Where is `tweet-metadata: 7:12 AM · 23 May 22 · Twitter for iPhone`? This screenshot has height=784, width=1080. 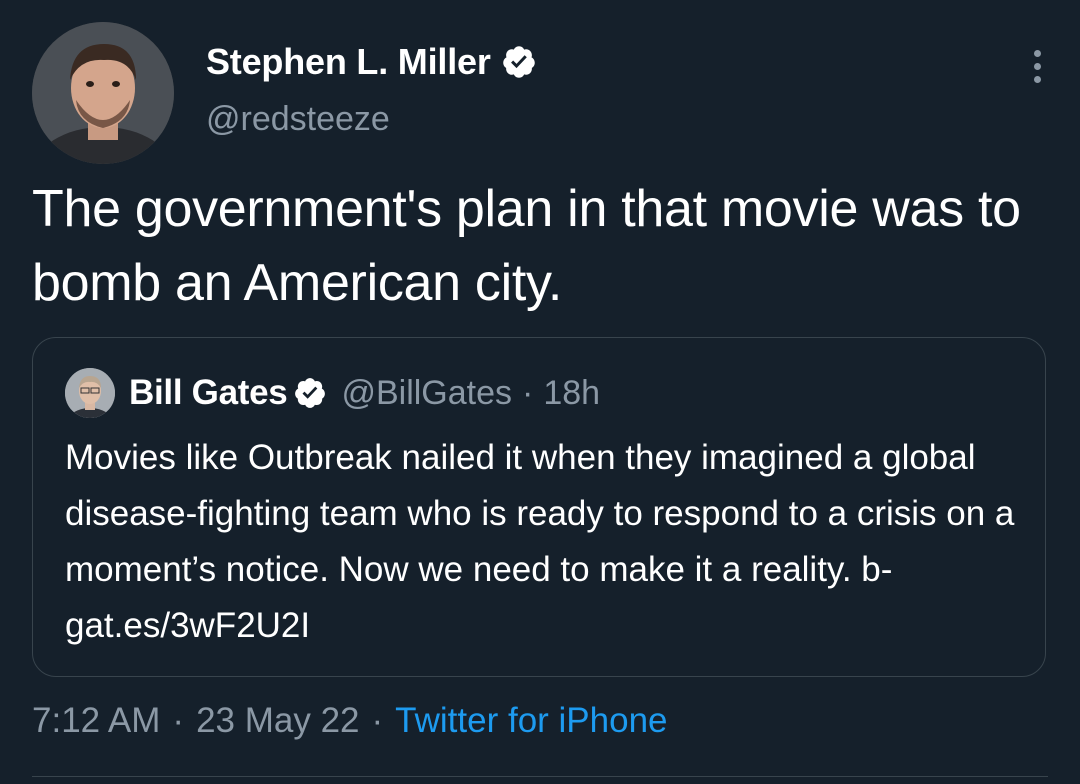
tweet-metadata: 7:12 AM · 23 May 22 · Twitter for iPhone is located at coordinates (350, 721).